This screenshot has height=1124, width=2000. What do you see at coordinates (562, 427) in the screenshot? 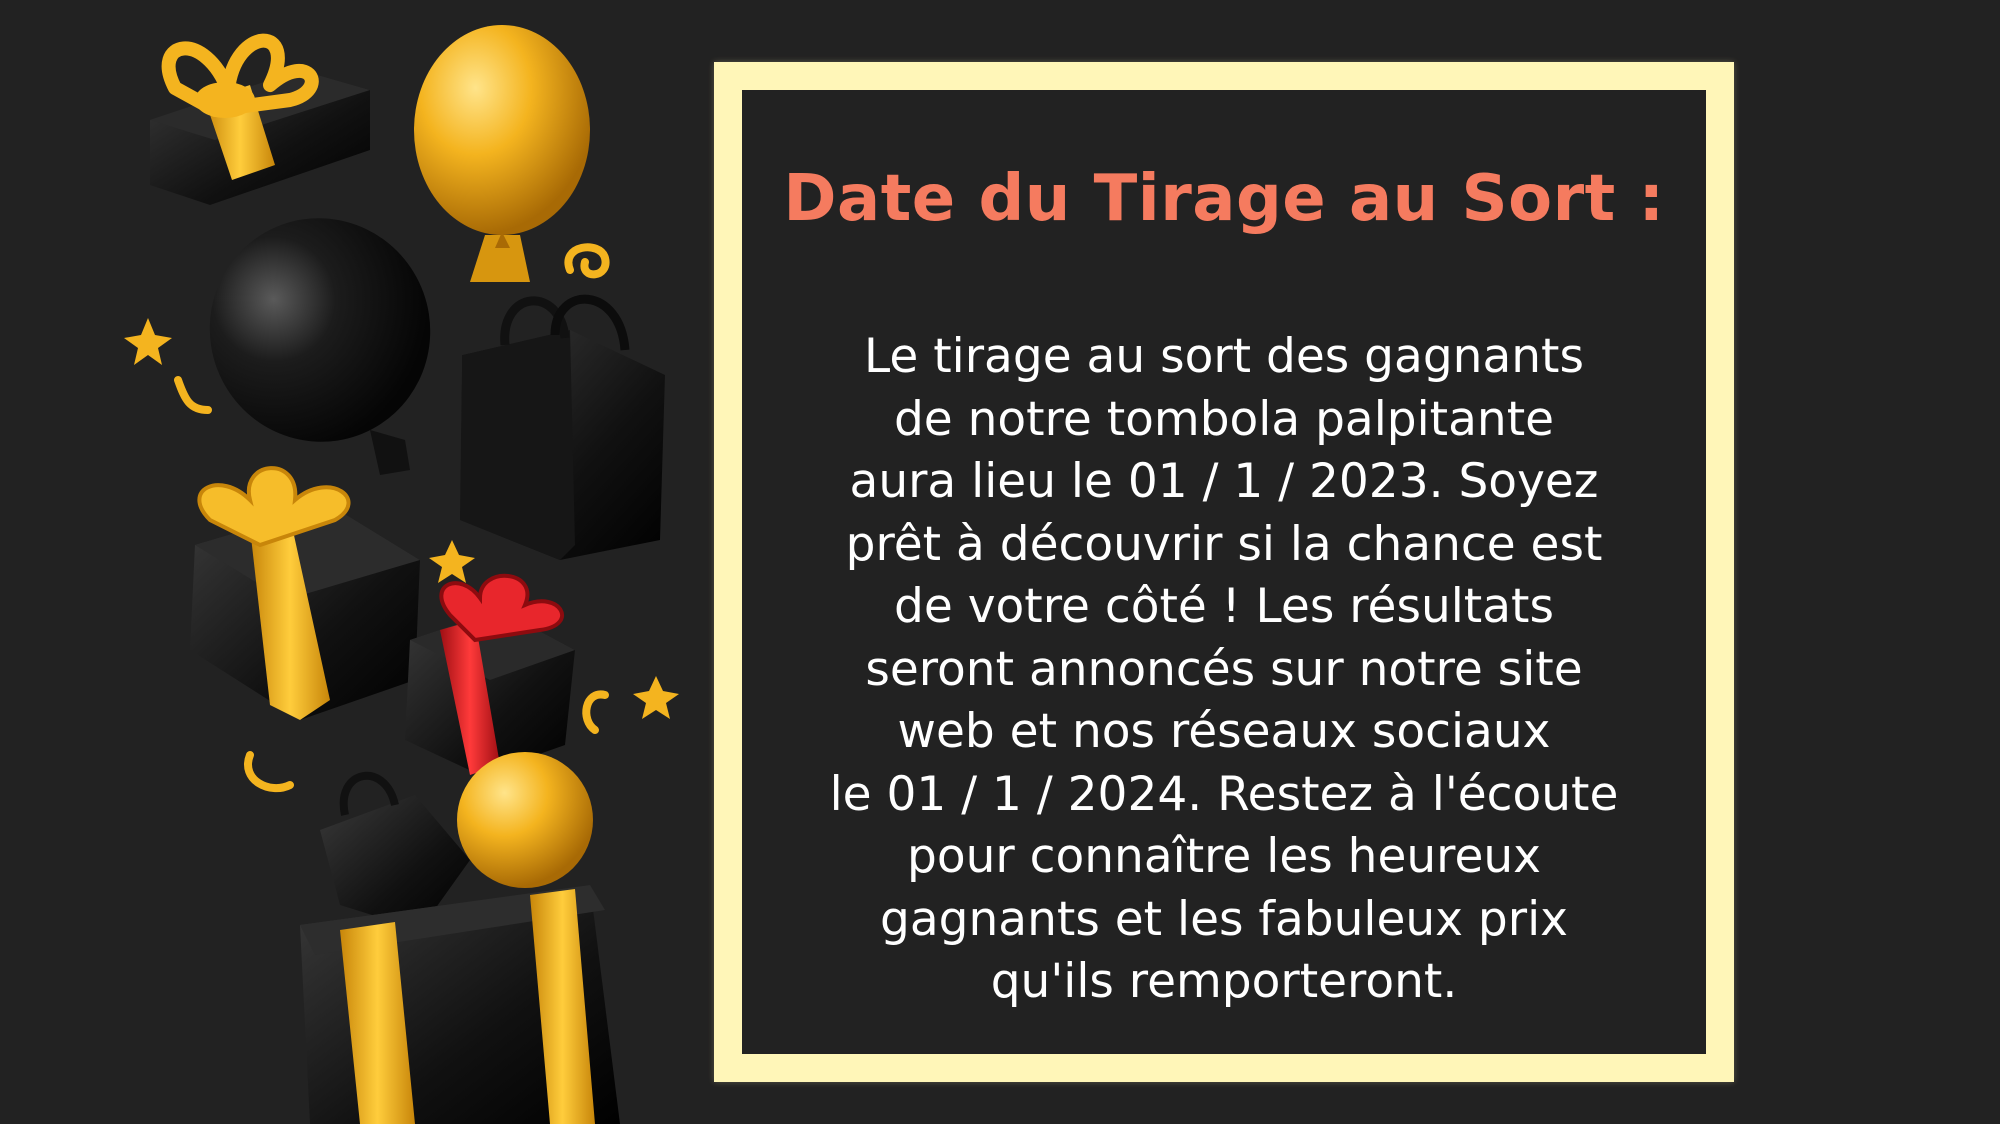
I see `shopping-bag-icon` at bounding box center [562, 427].